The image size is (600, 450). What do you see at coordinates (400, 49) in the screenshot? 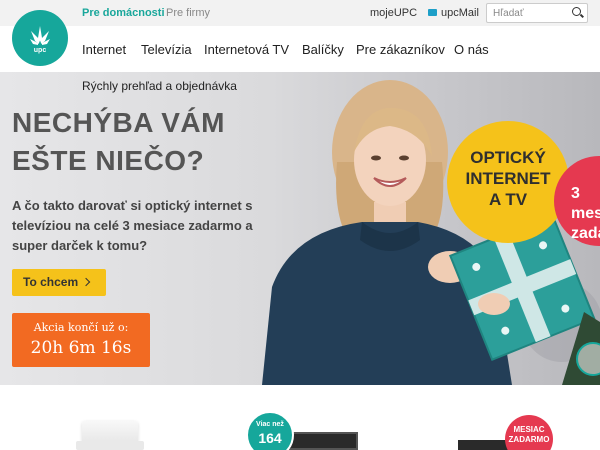
I see `nav-pre-zakaznikov: Pre zákazníkov` at bounding box center [400, 49].